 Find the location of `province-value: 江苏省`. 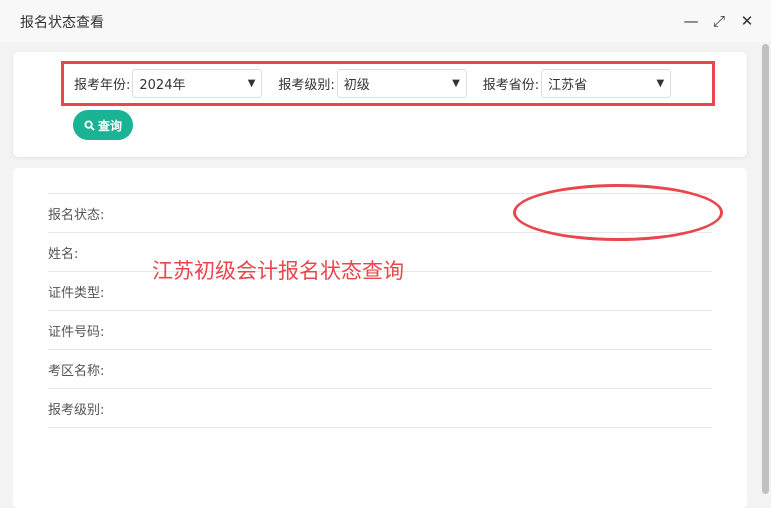

province-value: 江苏省 is located at coordinates (568, 85).